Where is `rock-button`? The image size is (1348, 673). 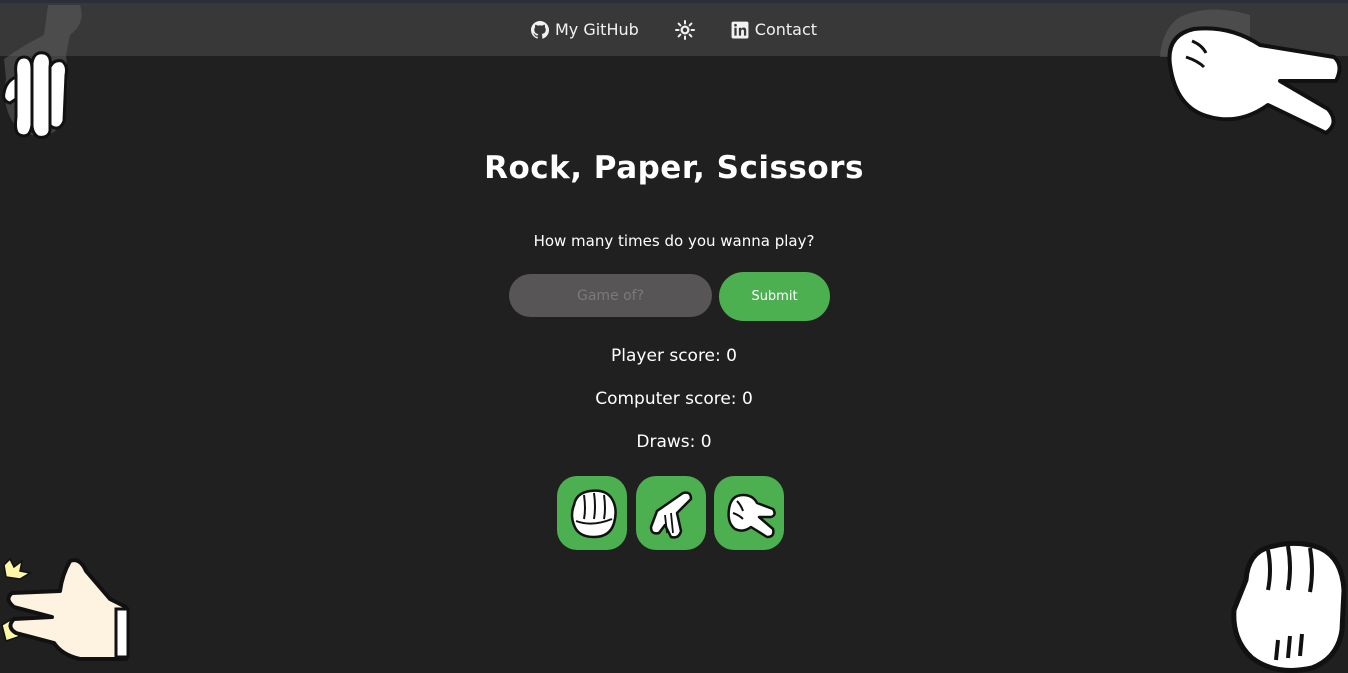 rock-button is located at coordinates (592, 513).